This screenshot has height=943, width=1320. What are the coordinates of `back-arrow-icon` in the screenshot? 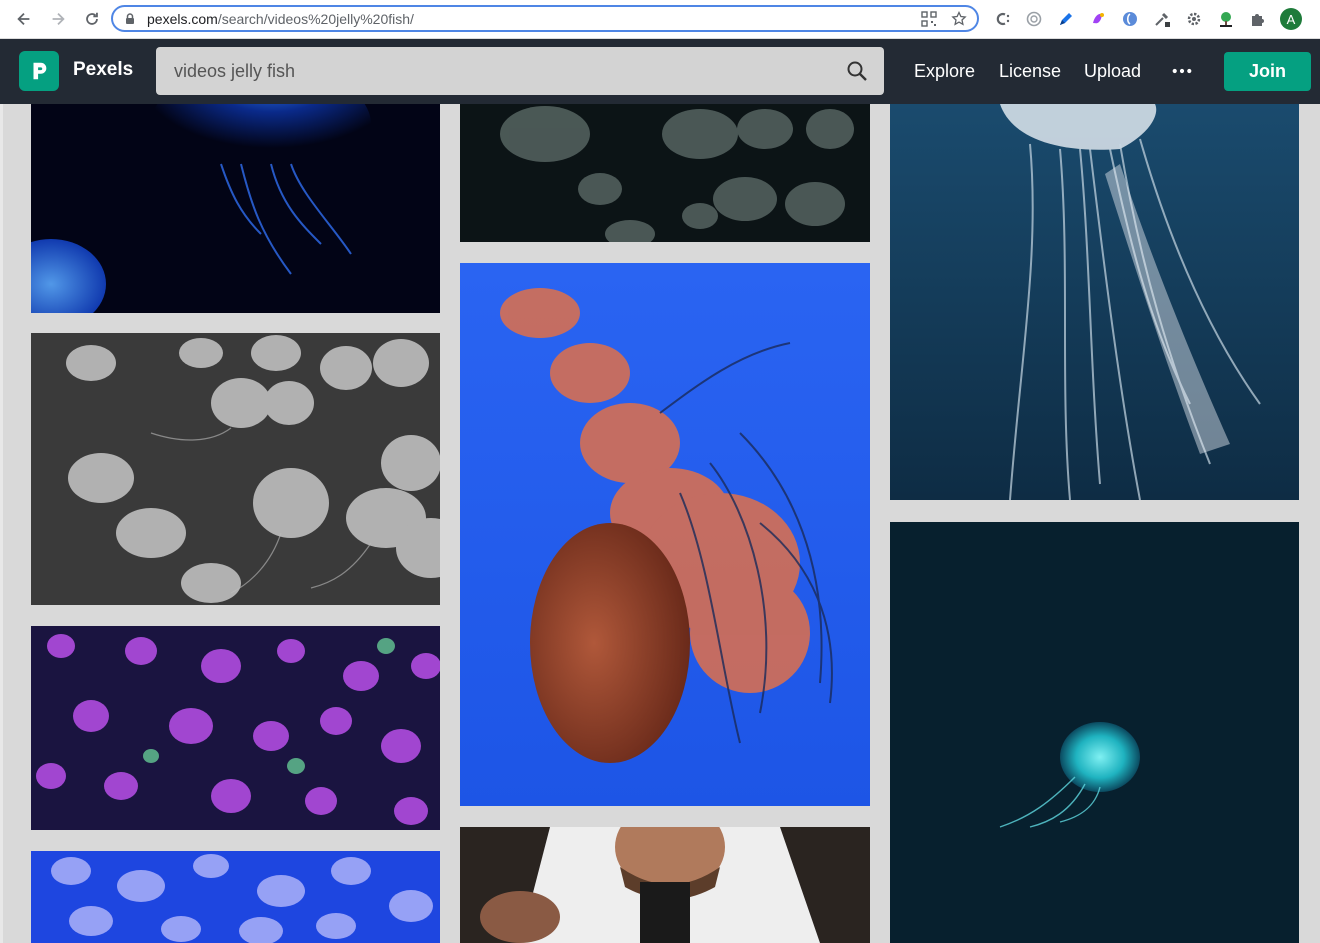 It's located at (23, 19).